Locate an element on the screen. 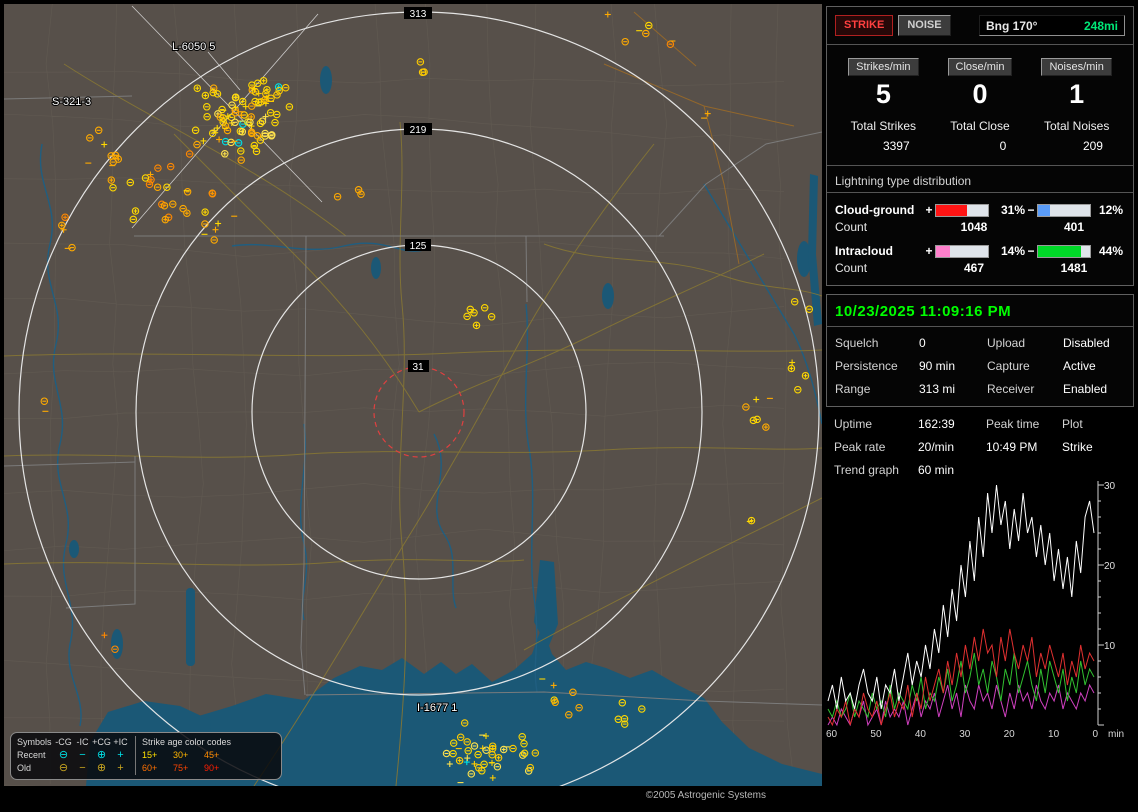  rate-badges-row: Strikes/min Close/min Noises/min is located at coordinates (980, 67).